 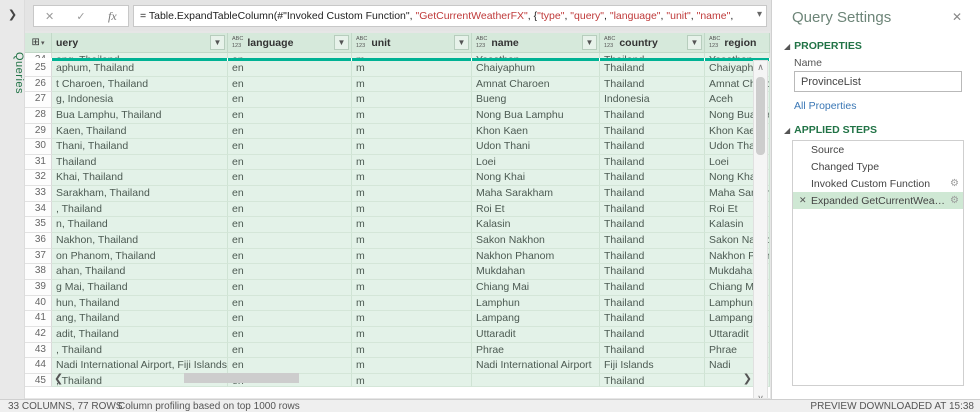 What do you see at coordinates (140, 287) in the screenshot?
I see `table-cell: g Mai, Thailand` at bounding box center [140, 287].